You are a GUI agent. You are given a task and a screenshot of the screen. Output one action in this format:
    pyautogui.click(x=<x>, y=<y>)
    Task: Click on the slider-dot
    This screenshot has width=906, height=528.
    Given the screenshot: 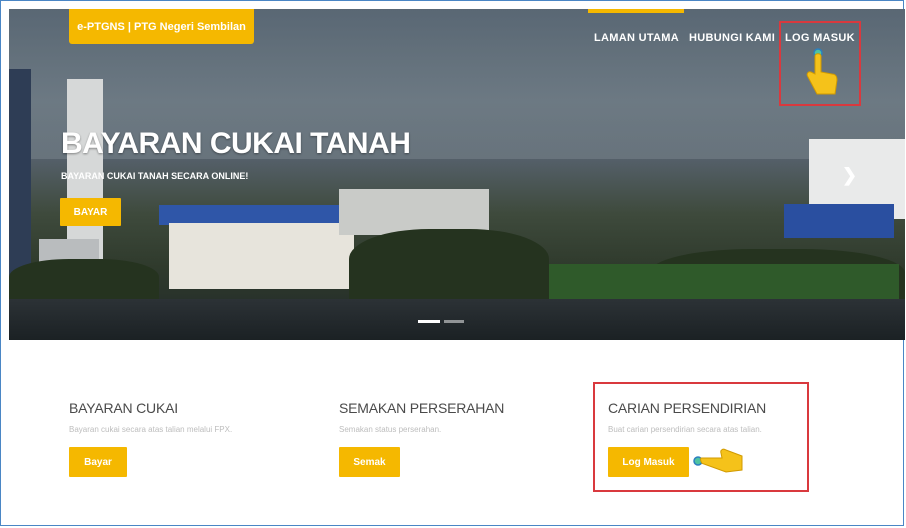 What is the action you would take?
    pyautogui.click(x=454, y=321)
    